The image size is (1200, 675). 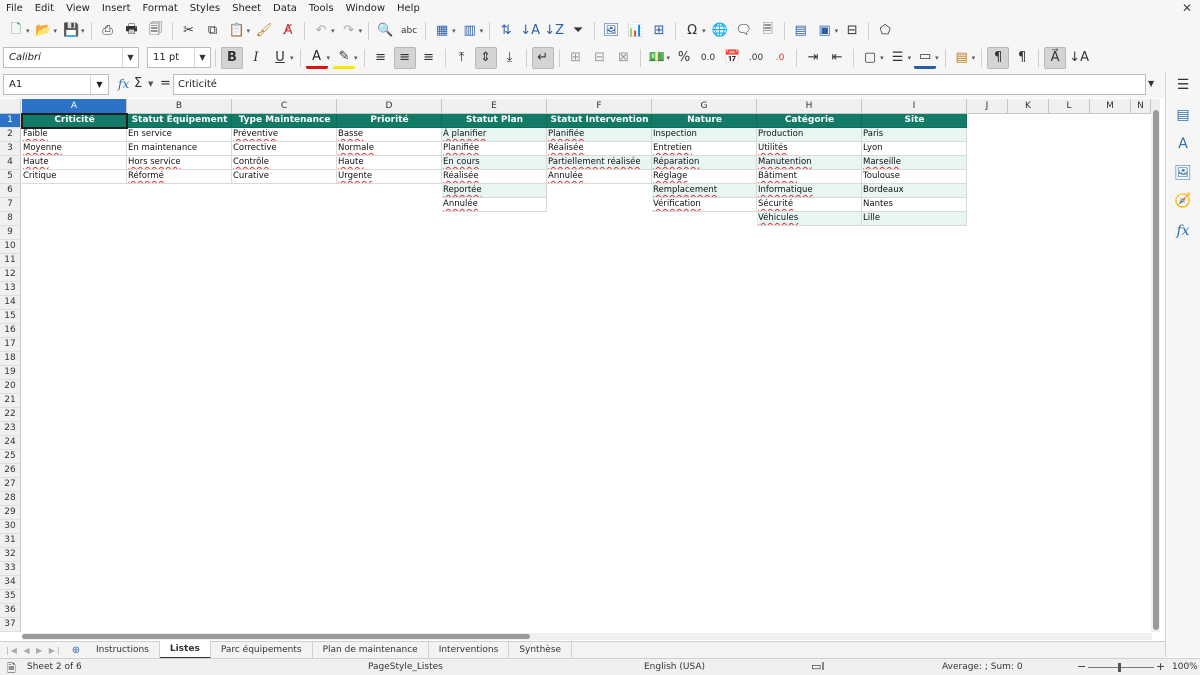 What do you see at coordinates (179, 163) in the screenshot?
I see `list-cell: Hors service` at bounding box center [179, 163].